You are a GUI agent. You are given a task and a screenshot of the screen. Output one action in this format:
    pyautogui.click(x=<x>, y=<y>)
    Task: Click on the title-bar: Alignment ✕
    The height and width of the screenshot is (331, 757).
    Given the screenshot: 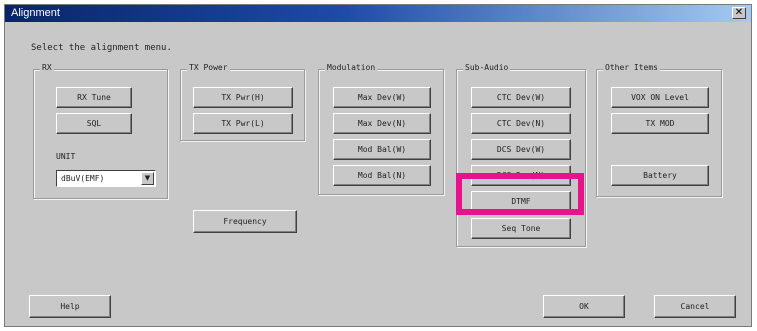 What is the action you would take?
    pyautogui.click(x=378, y=13)
    